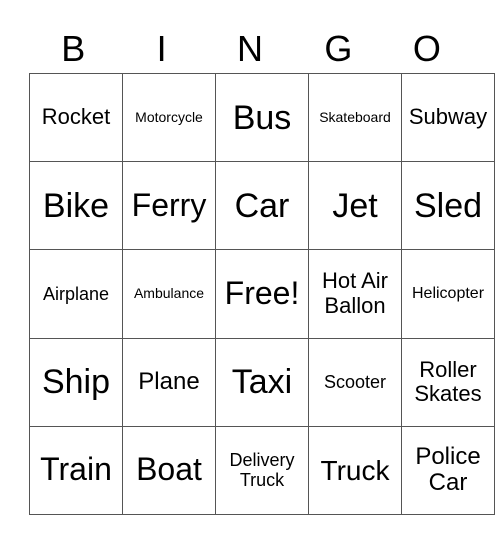 This screenshot has height=544, width=500. I want to click on bingo-cell: Police Car, so click(448, 470).